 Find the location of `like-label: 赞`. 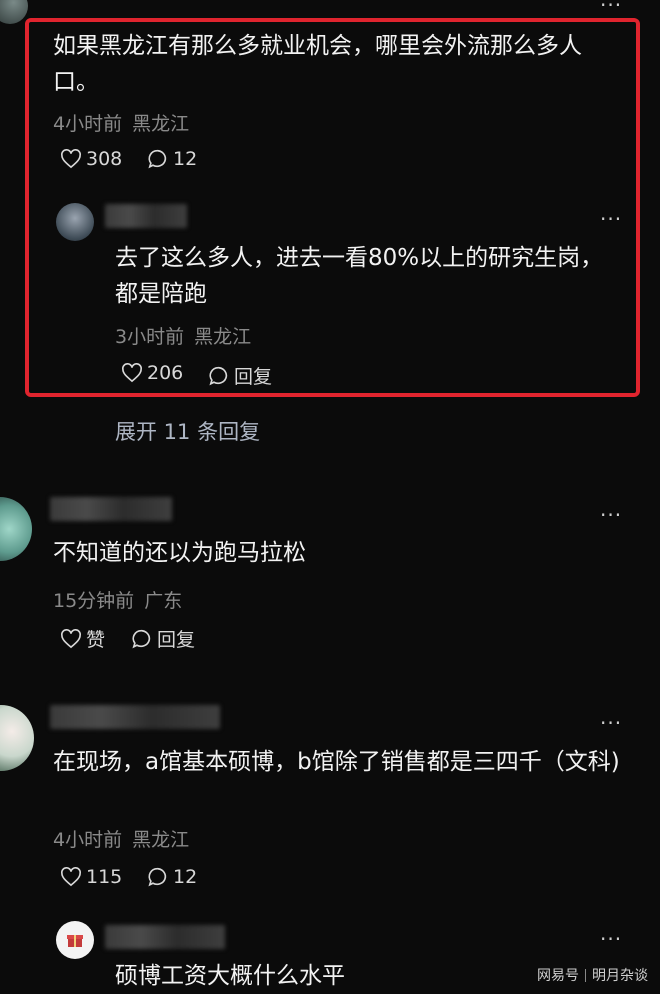

like-label: 赞 is located at coordinates (96, 640).